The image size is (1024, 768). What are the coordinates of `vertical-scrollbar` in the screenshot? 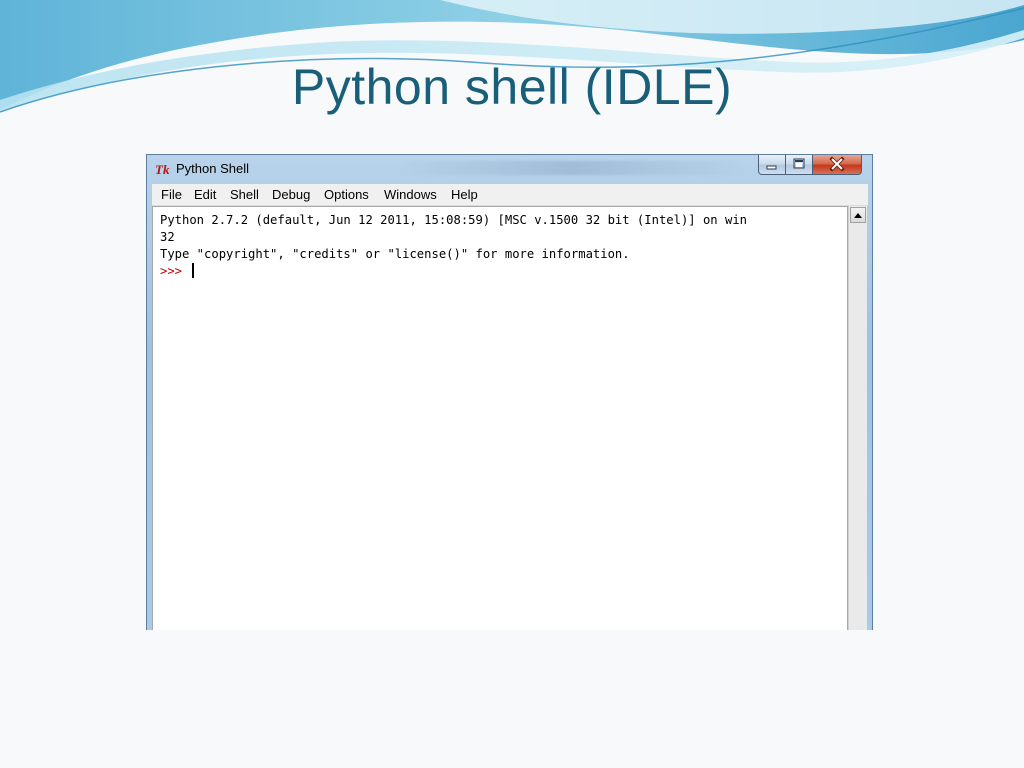 It's located at (857, 418).